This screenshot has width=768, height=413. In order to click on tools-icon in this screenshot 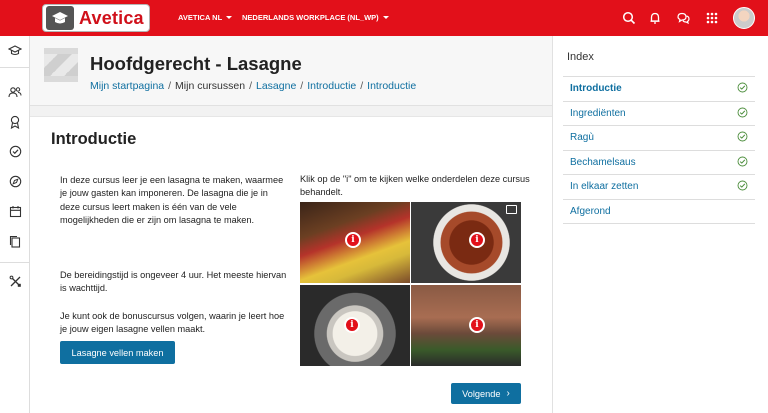, I will do `click(15, 281)`.